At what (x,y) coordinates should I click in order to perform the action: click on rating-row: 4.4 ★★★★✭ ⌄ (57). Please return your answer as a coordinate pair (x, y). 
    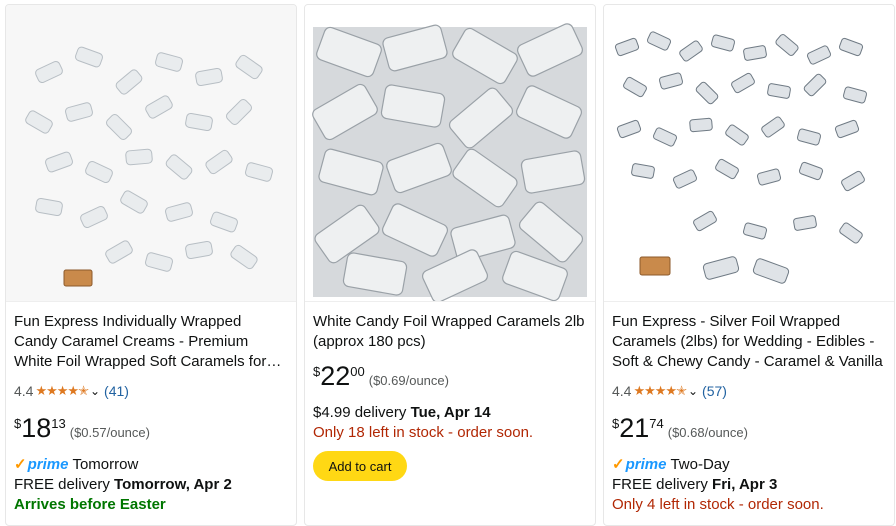
    Looking at the image, I should click on (669, 391).